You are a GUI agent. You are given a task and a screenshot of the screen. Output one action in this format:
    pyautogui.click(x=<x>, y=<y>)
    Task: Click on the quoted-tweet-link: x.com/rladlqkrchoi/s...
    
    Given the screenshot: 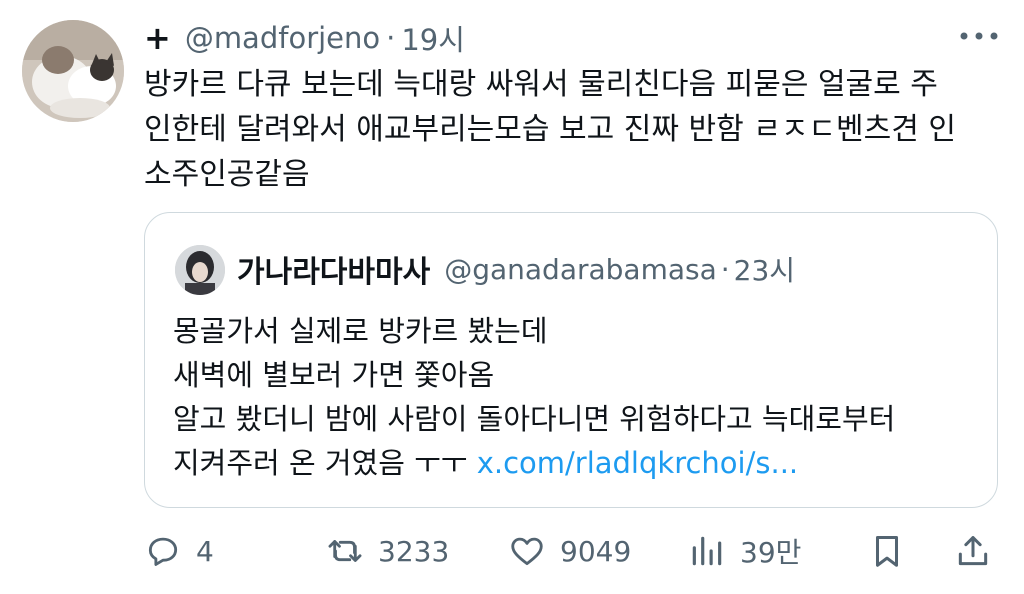 What is the action you would take?
    pyautogui.click(x=637, y=463)
    